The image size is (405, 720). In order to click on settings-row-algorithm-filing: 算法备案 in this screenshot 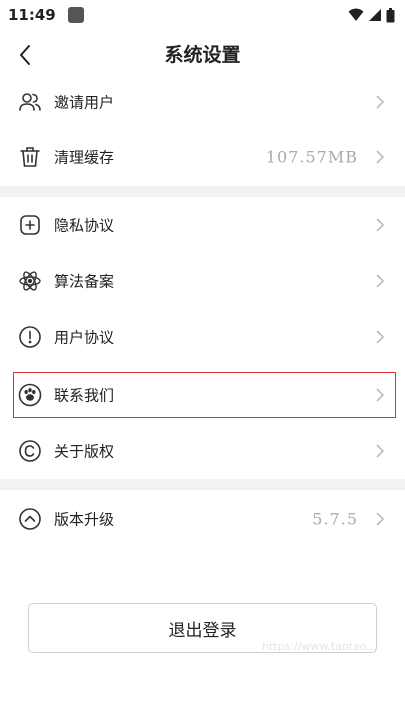, I will do `click(202, 281)`.